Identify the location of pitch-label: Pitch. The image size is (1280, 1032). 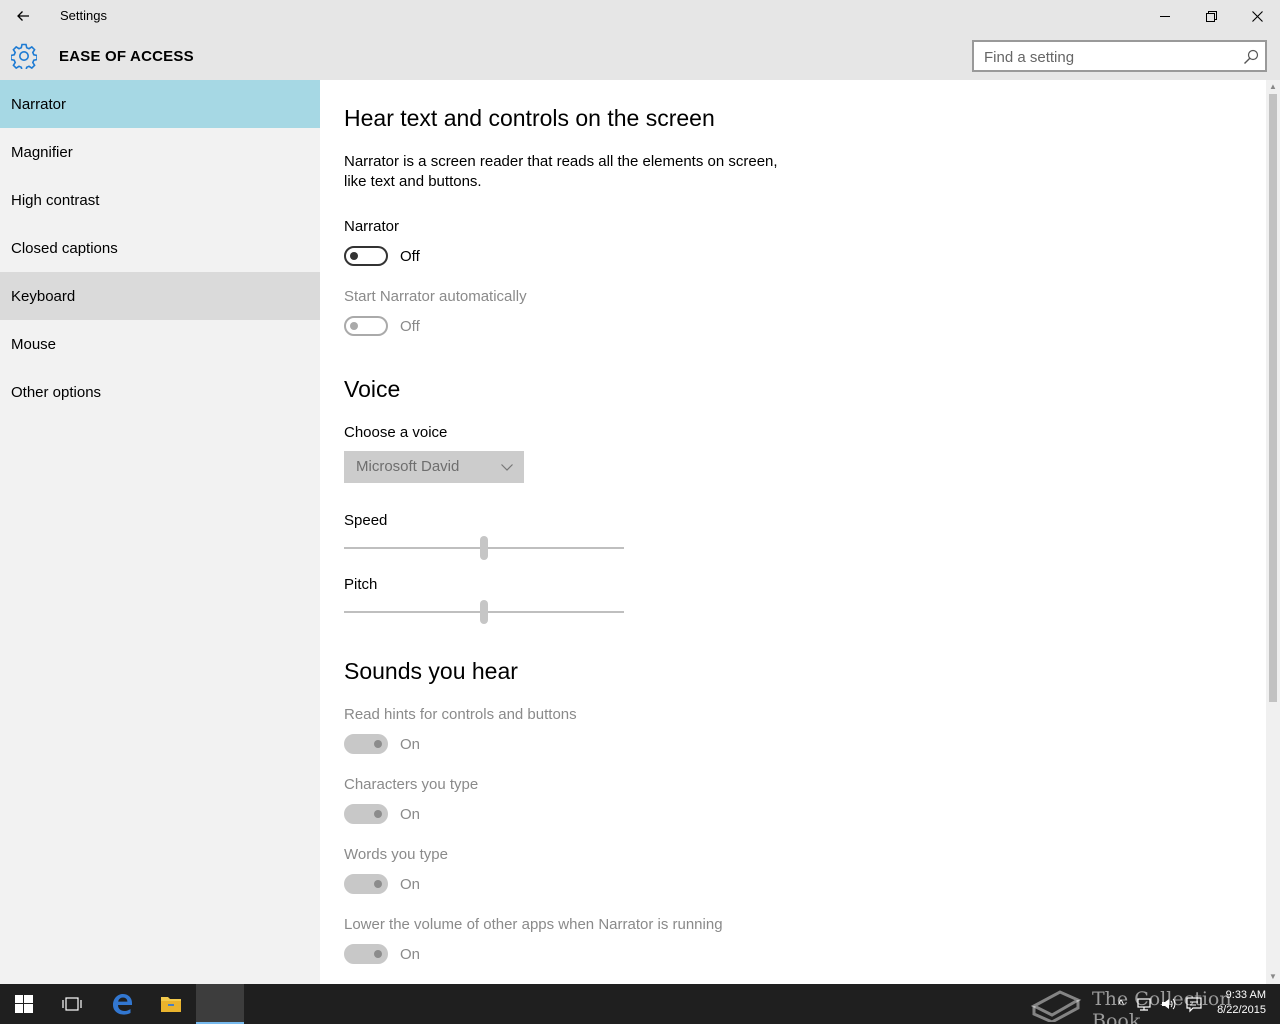
(361, 584).